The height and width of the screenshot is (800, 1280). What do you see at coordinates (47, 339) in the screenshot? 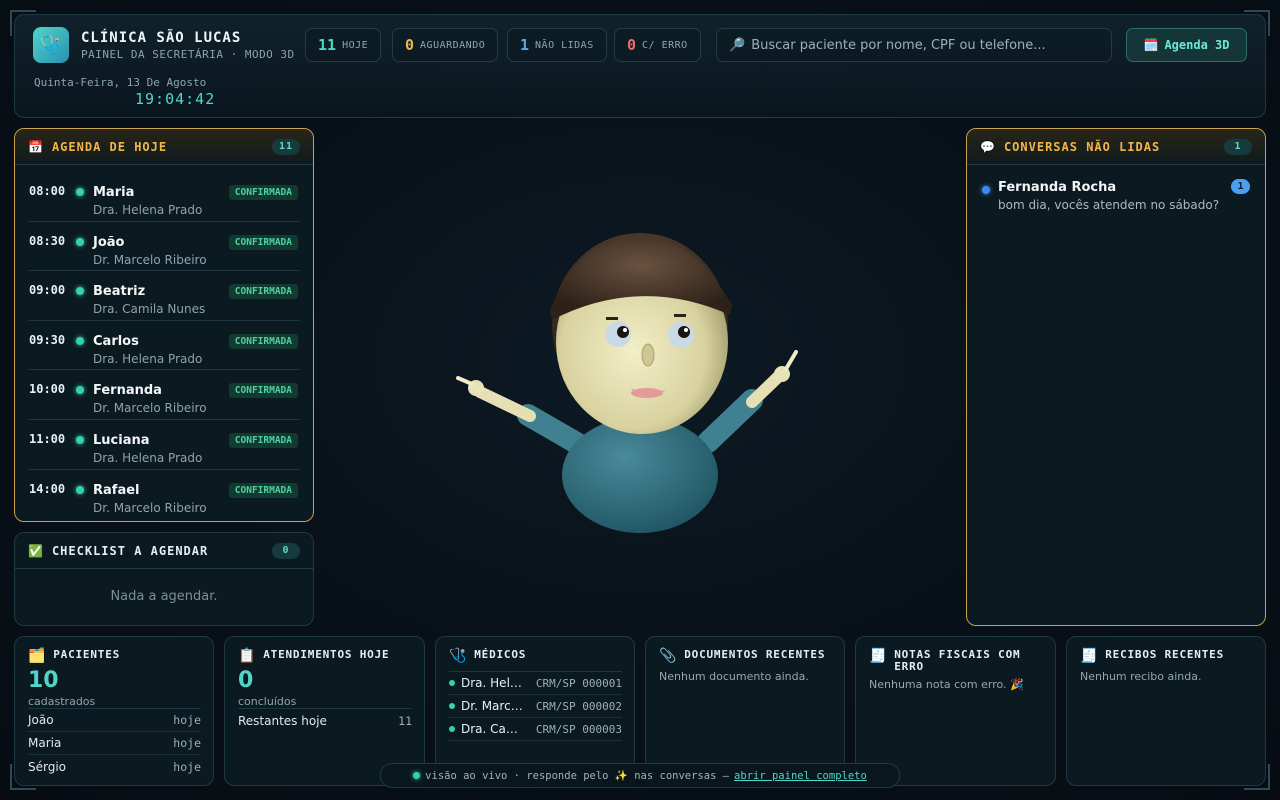
I see `appointment-time: 09:30` at bounding box center [47, 339].